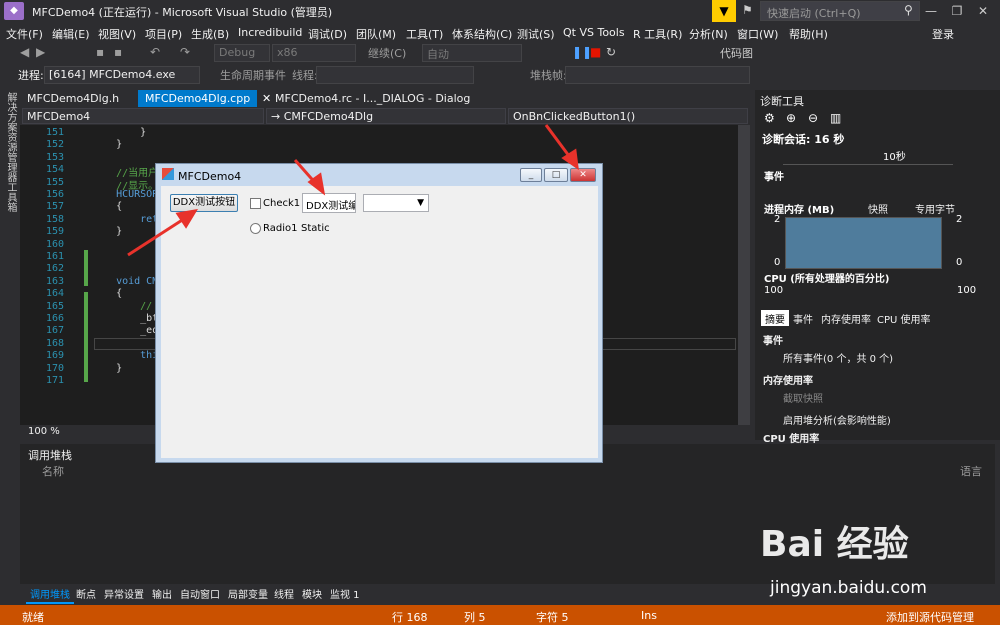  What do you see at coordinates (281, 203) in the screenshot?
I see `check1-label: Check1` at bounding box center [281, 203].